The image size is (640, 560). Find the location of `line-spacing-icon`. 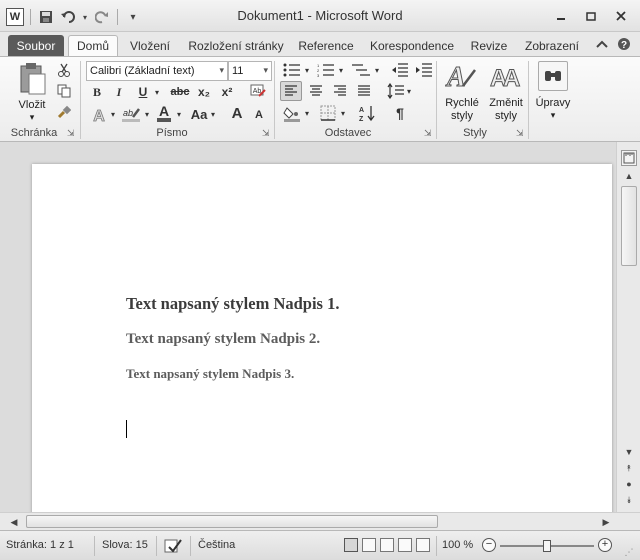

line-spacing-icon is located at coordinates (396, 91).